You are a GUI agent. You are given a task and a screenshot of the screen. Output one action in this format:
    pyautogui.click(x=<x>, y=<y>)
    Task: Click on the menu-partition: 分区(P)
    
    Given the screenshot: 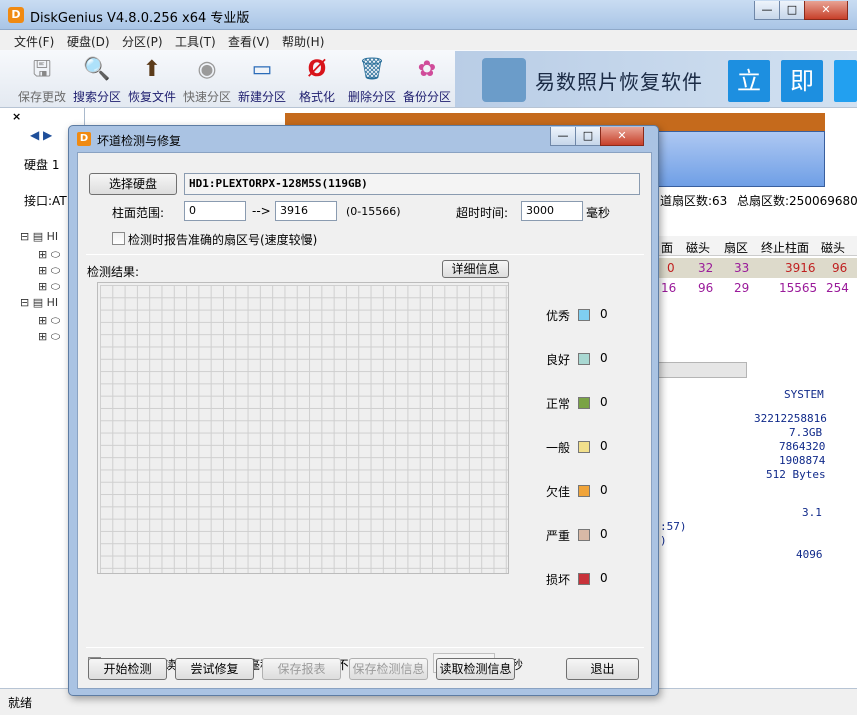 What is the action you would take?
    pyautogui.click(x=142, y=41)
    